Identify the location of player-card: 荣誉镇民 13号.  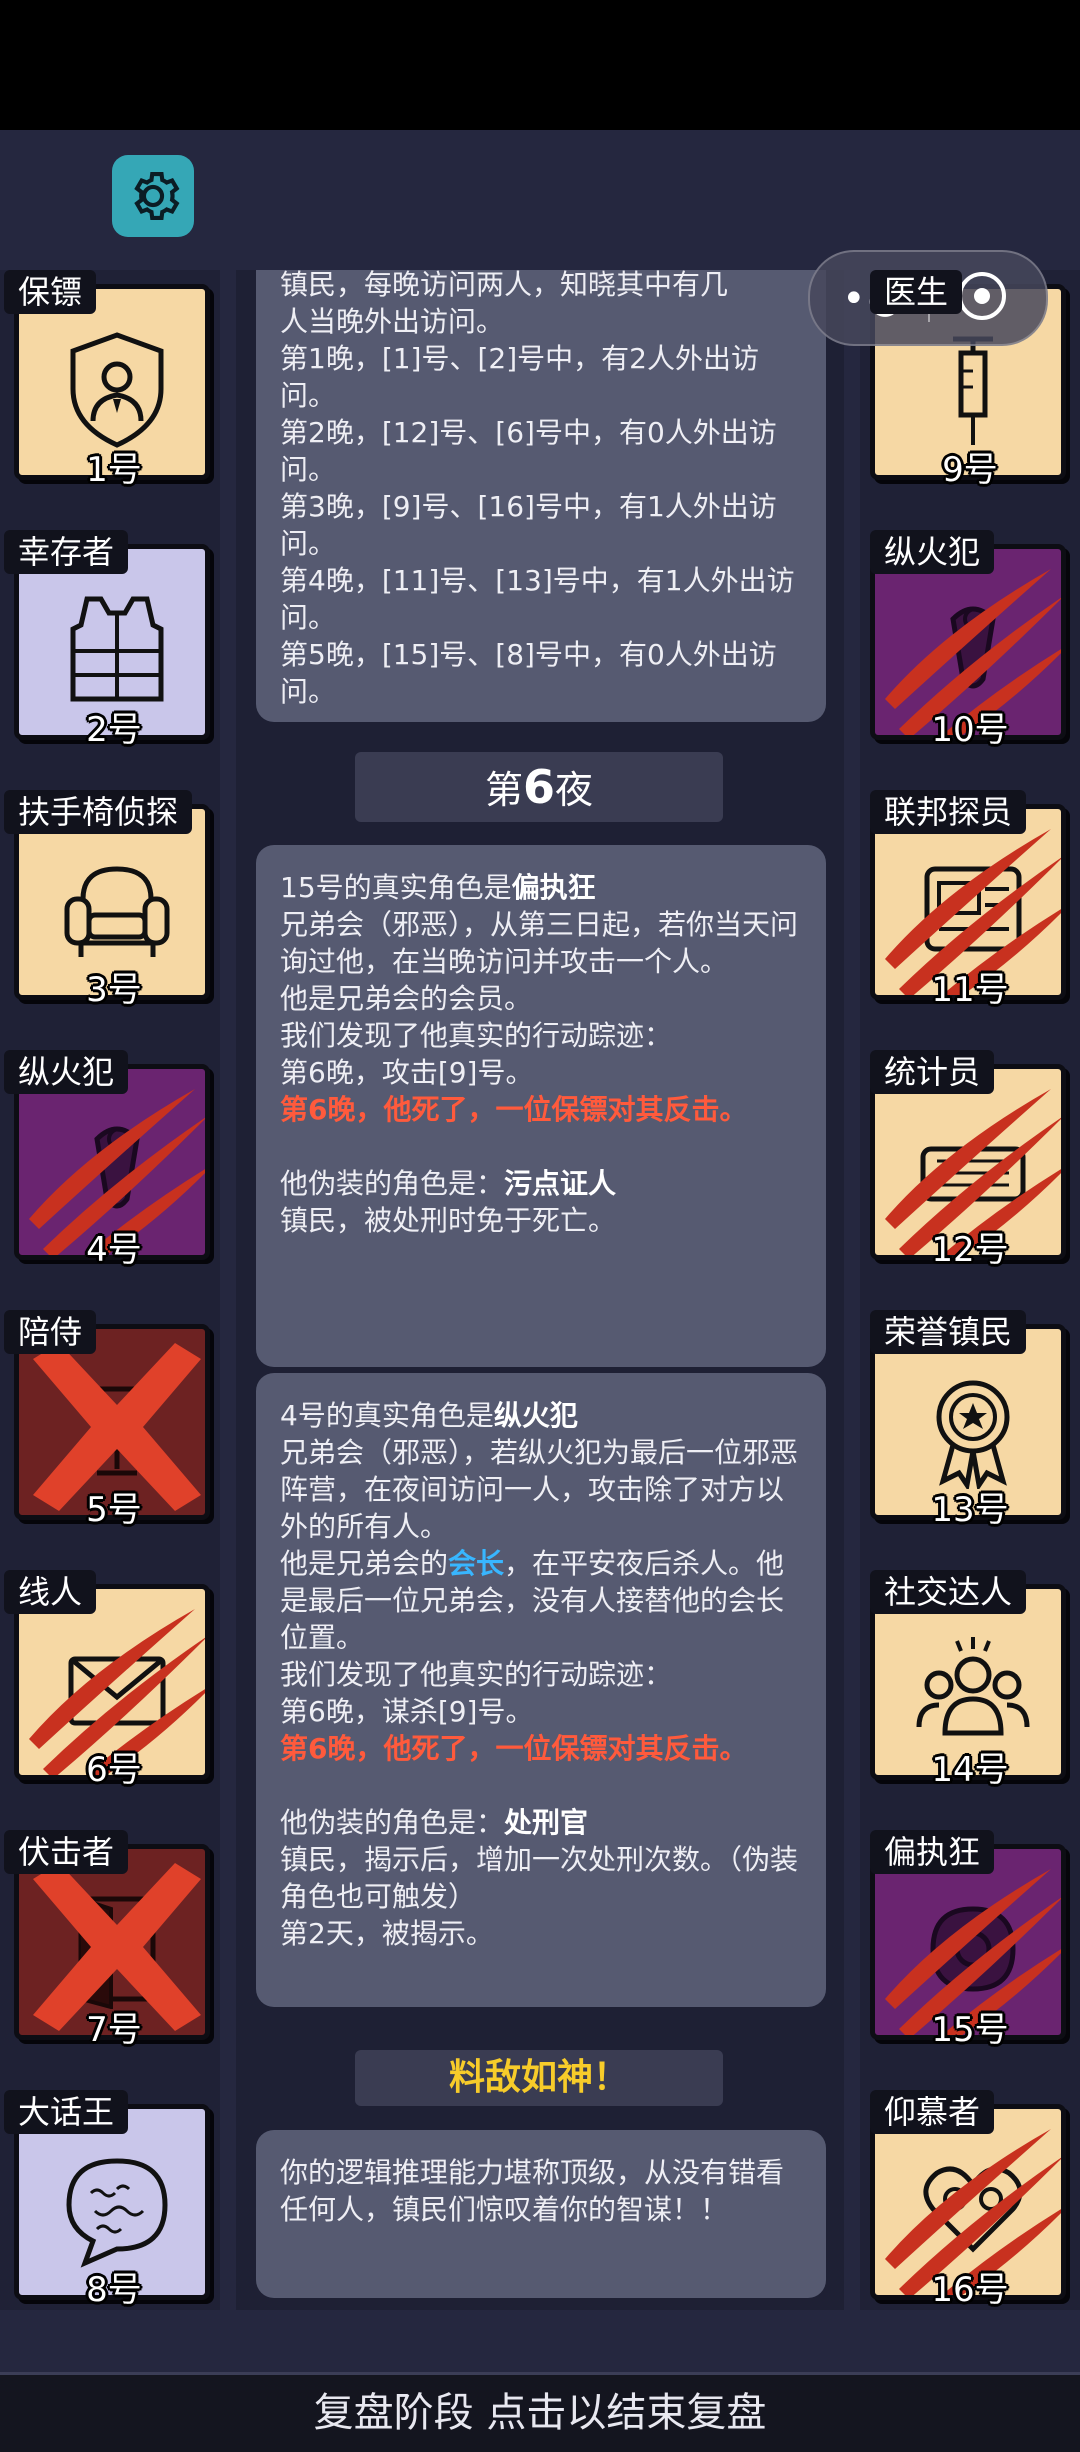
(965, 1420).